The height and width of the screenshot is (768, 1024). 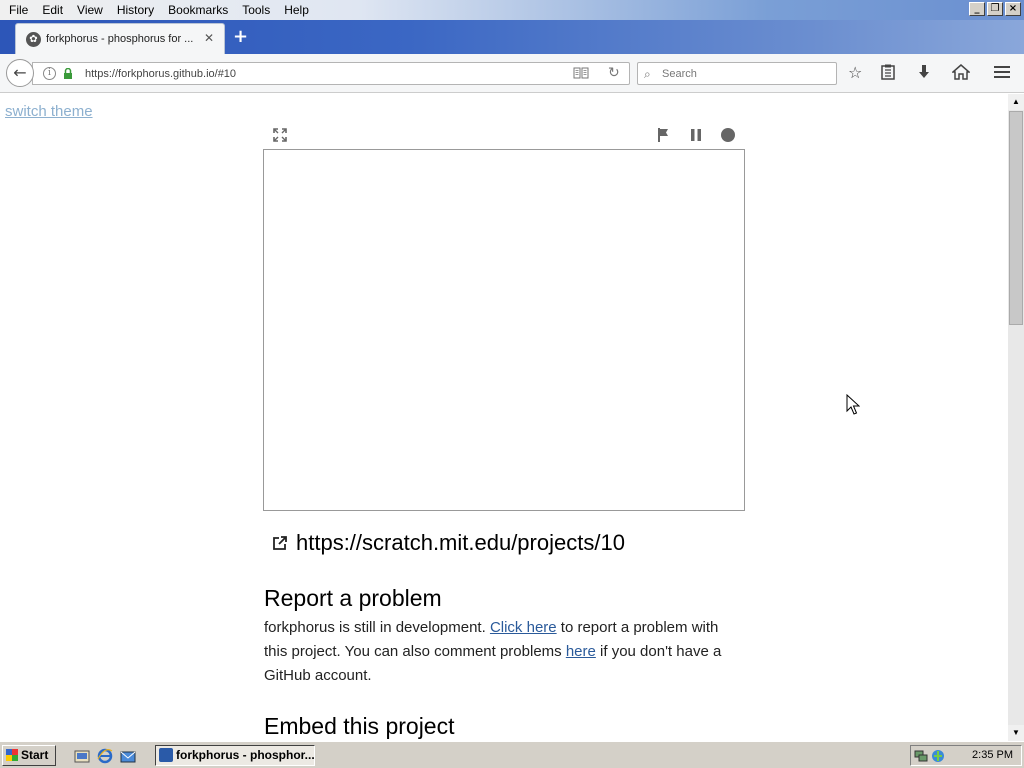 I want to click on network-icon, so click(x=921, y=756).